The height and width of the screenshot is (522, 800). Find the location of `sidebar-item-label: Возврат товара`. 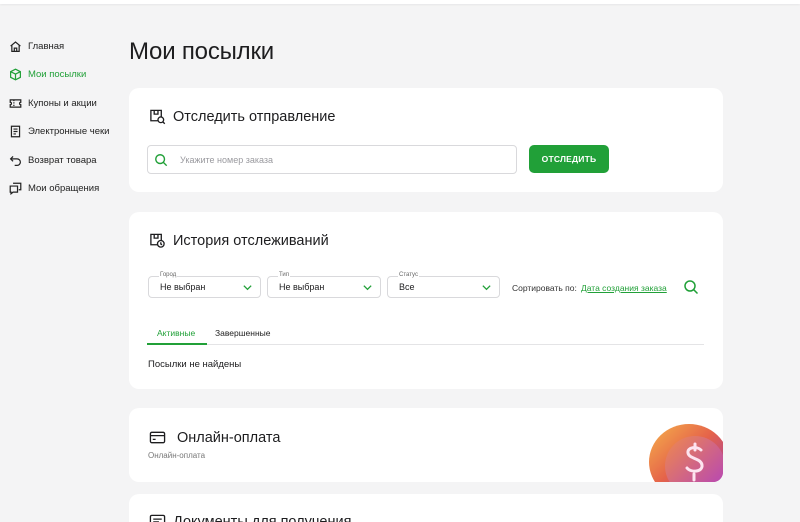

sidebar-item-label: Возврат товара is located at coordinates (62, 160).